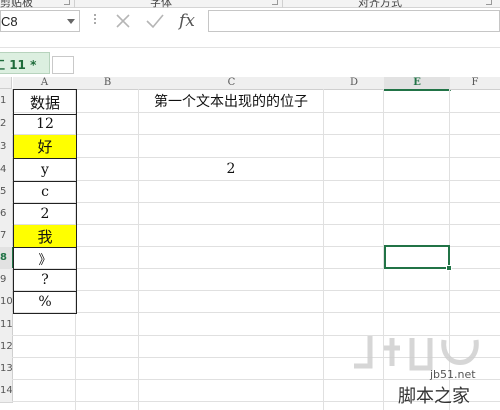  What do you see at coordinates (6, 325) in the screenshot?
I see `row-header-11: 11` at bounding box center [6, 325].